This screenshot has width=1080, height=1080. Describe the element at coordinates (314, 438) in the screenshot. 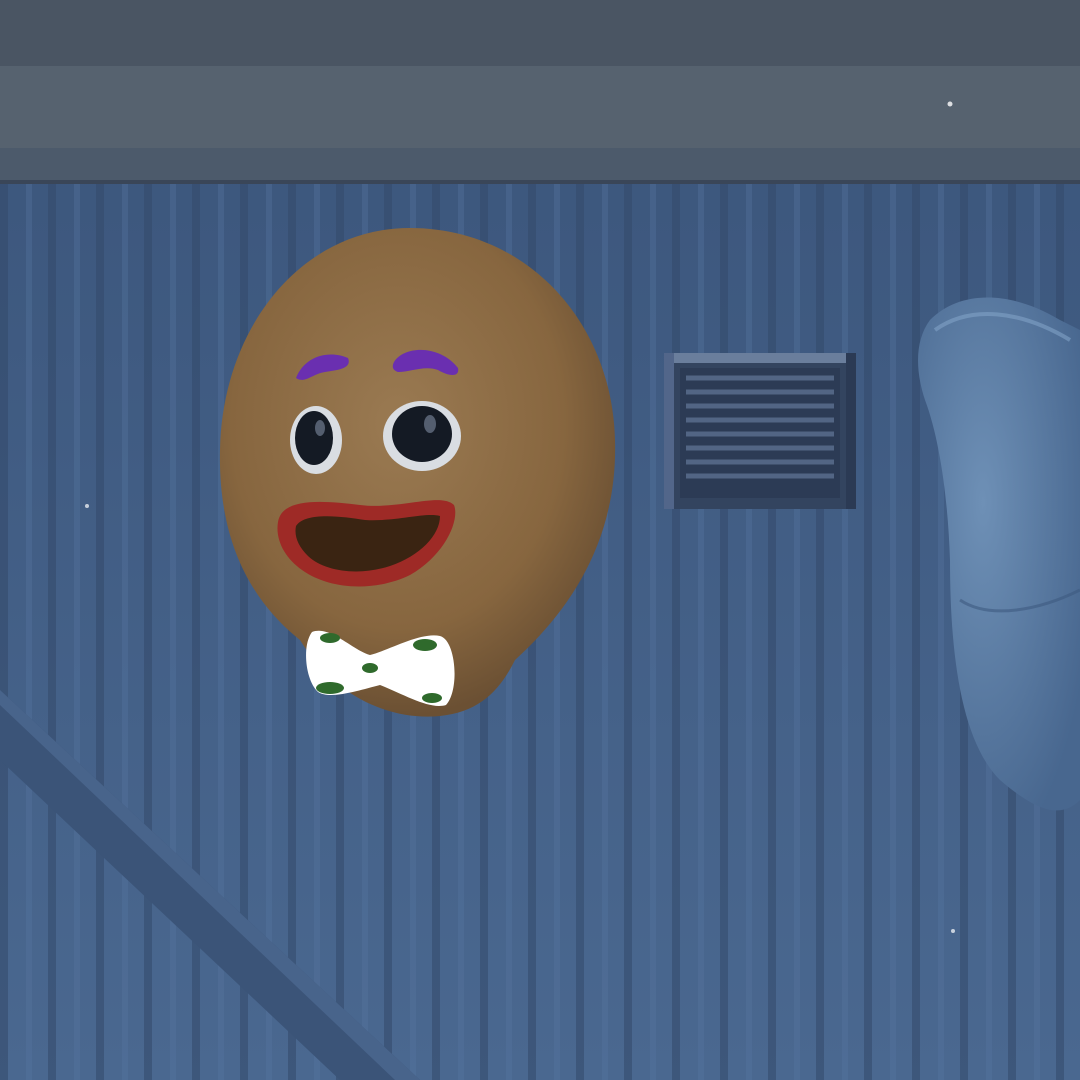

I see `left-pupil` at that location.